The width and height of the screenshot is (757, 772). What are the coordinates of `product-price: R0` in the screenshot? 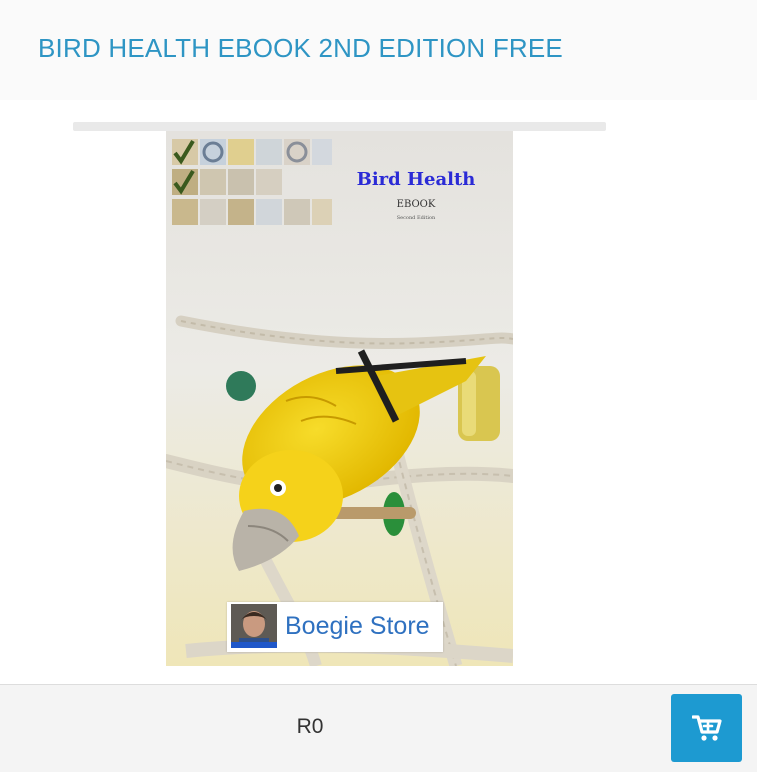 It's located at (310, 726).